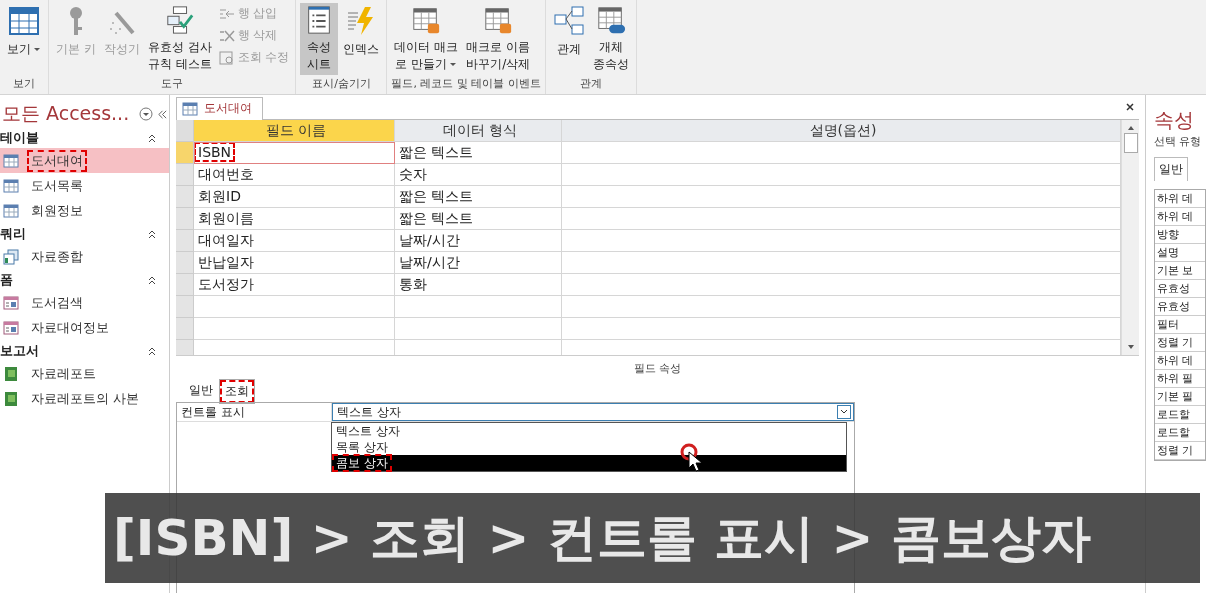 The height and width of the screenshot is (593, 1206). Describe the element at coordinates (84, 210) in the screenshot. I see `nav-item: 회원정보` at that location.